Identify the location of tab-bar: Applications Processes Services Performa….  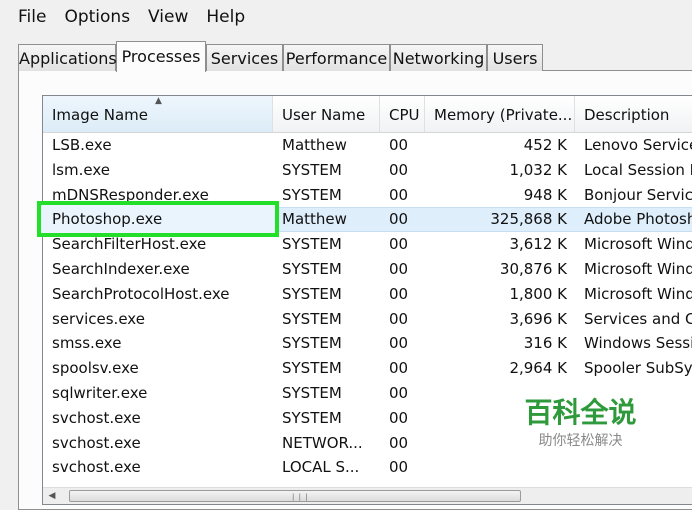
(355, 56).